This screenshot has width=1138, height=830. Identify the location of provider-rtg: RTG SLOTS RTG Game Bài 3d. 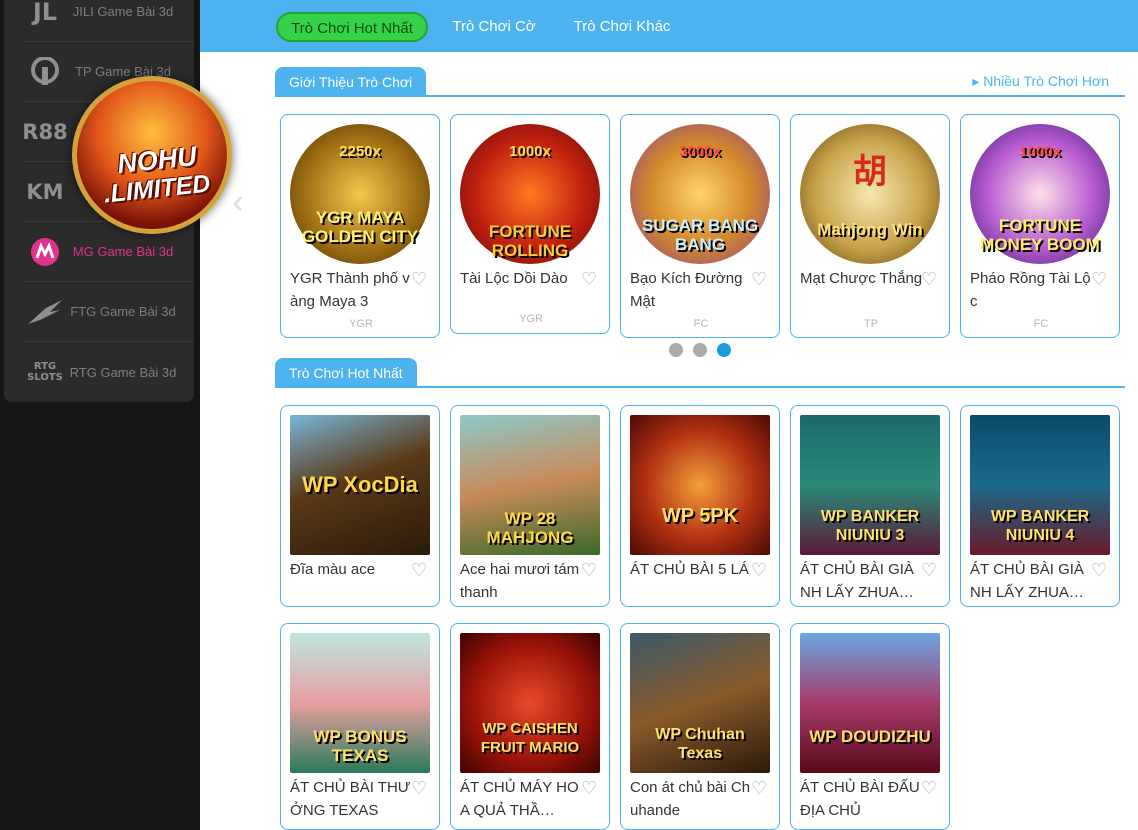
(108, 372).